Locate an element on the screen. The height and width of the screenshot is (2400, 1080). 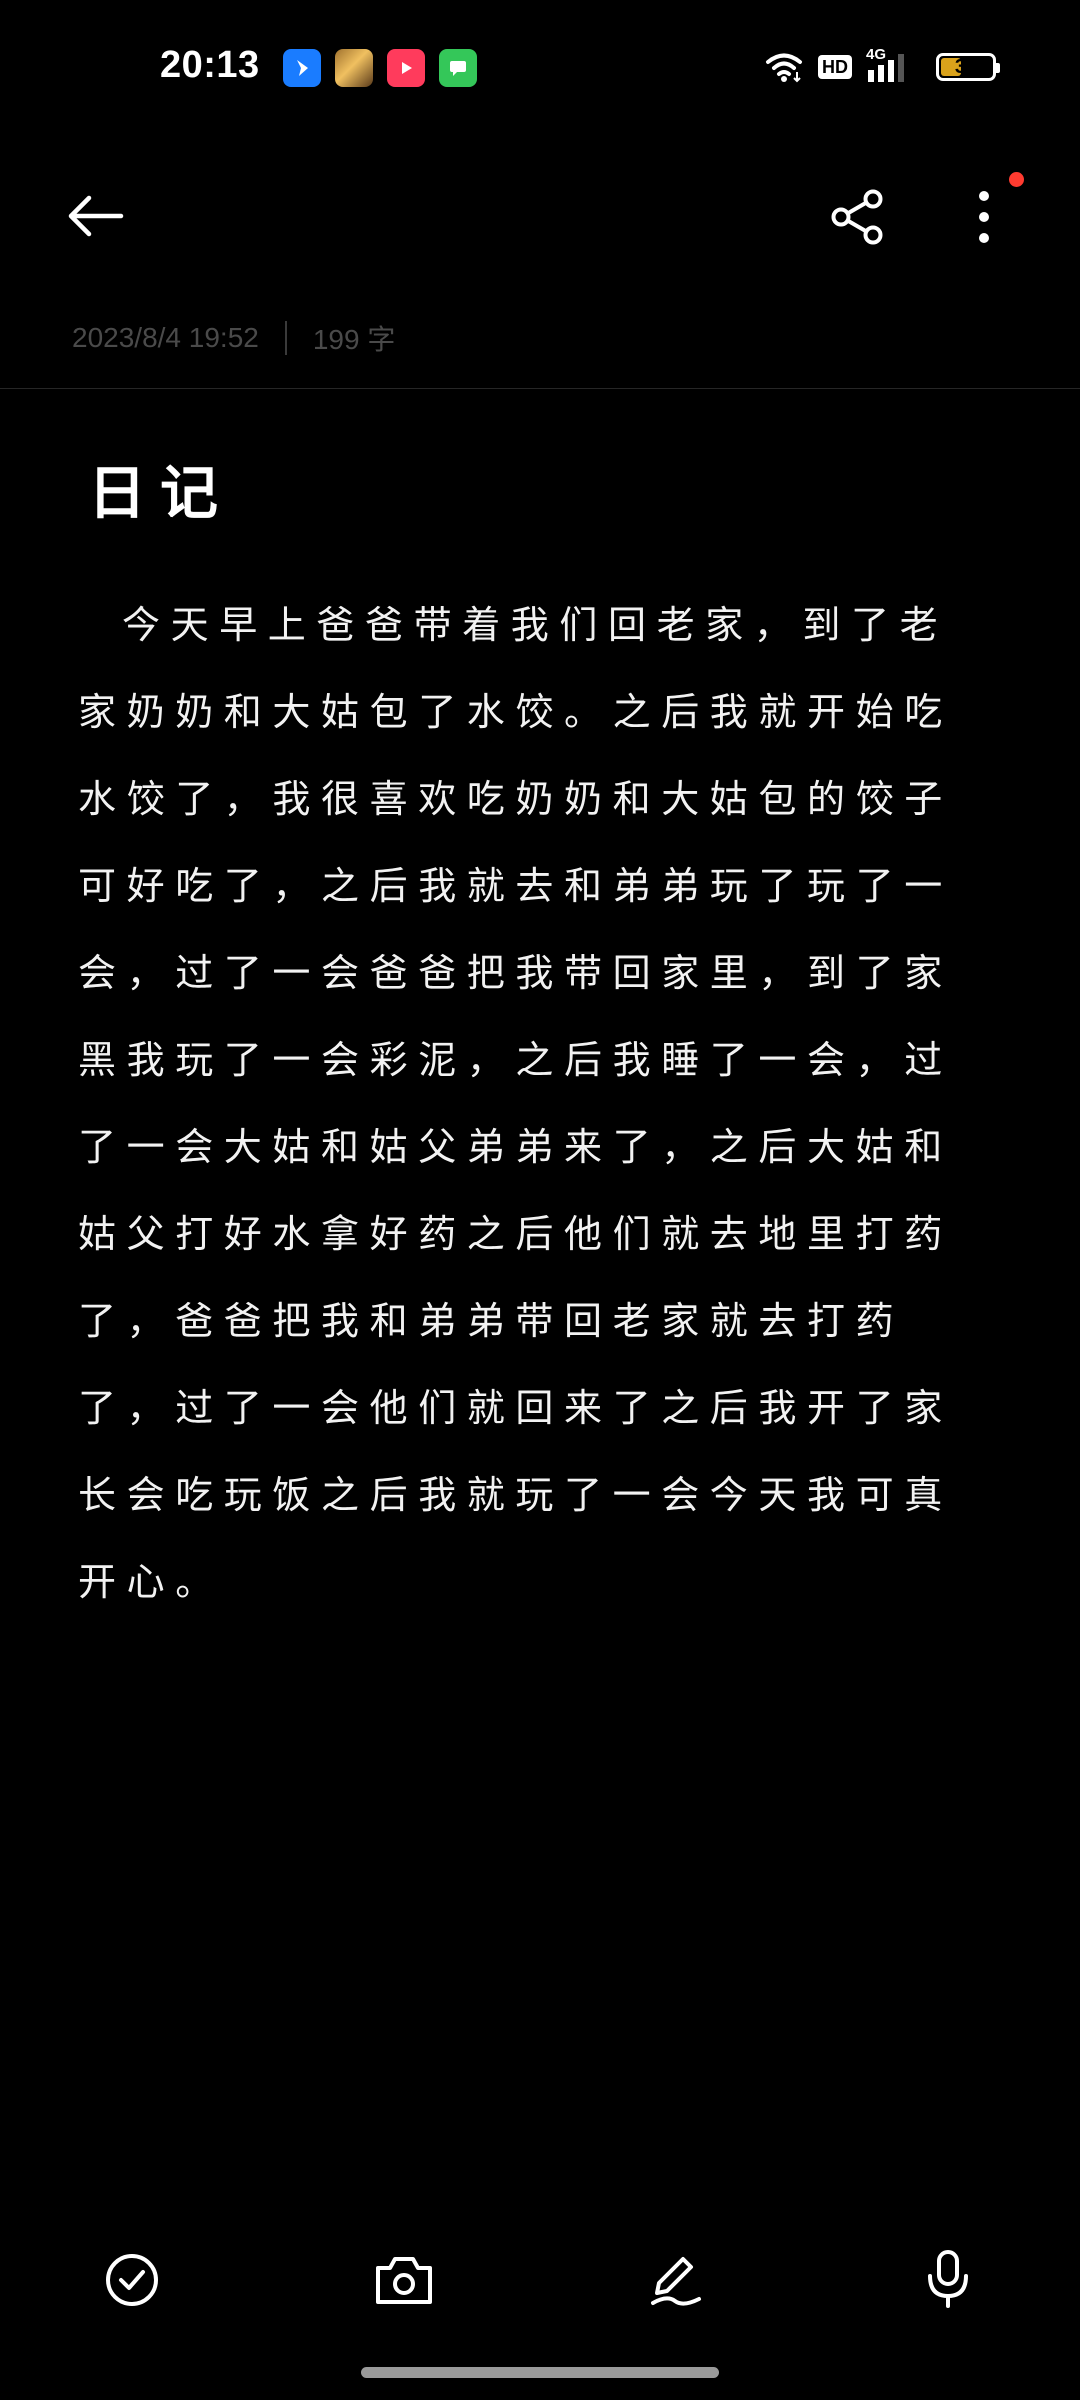
bottom-toolbar is located at coordinates (540, 2280).